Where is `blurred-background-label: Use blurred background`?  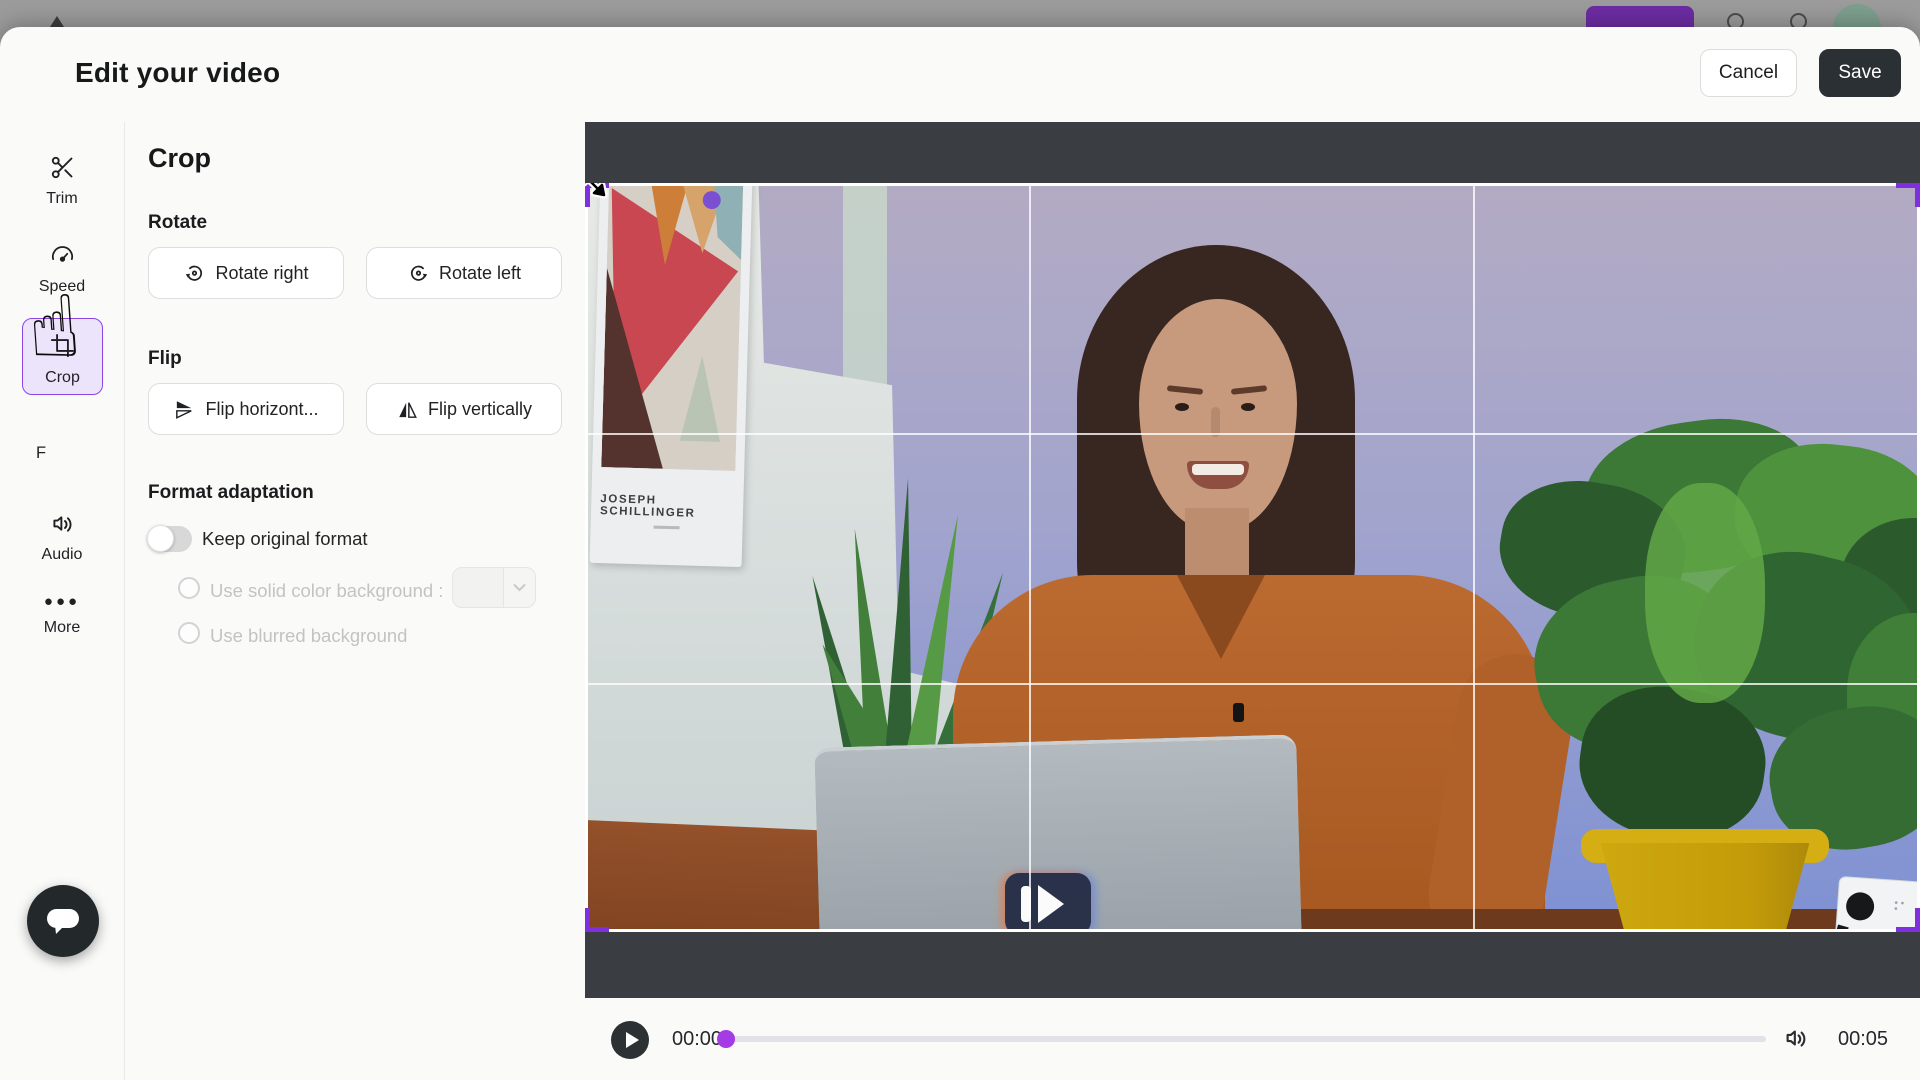
blurred-background-label: Use blurred background is located at coordinates (309, 635).